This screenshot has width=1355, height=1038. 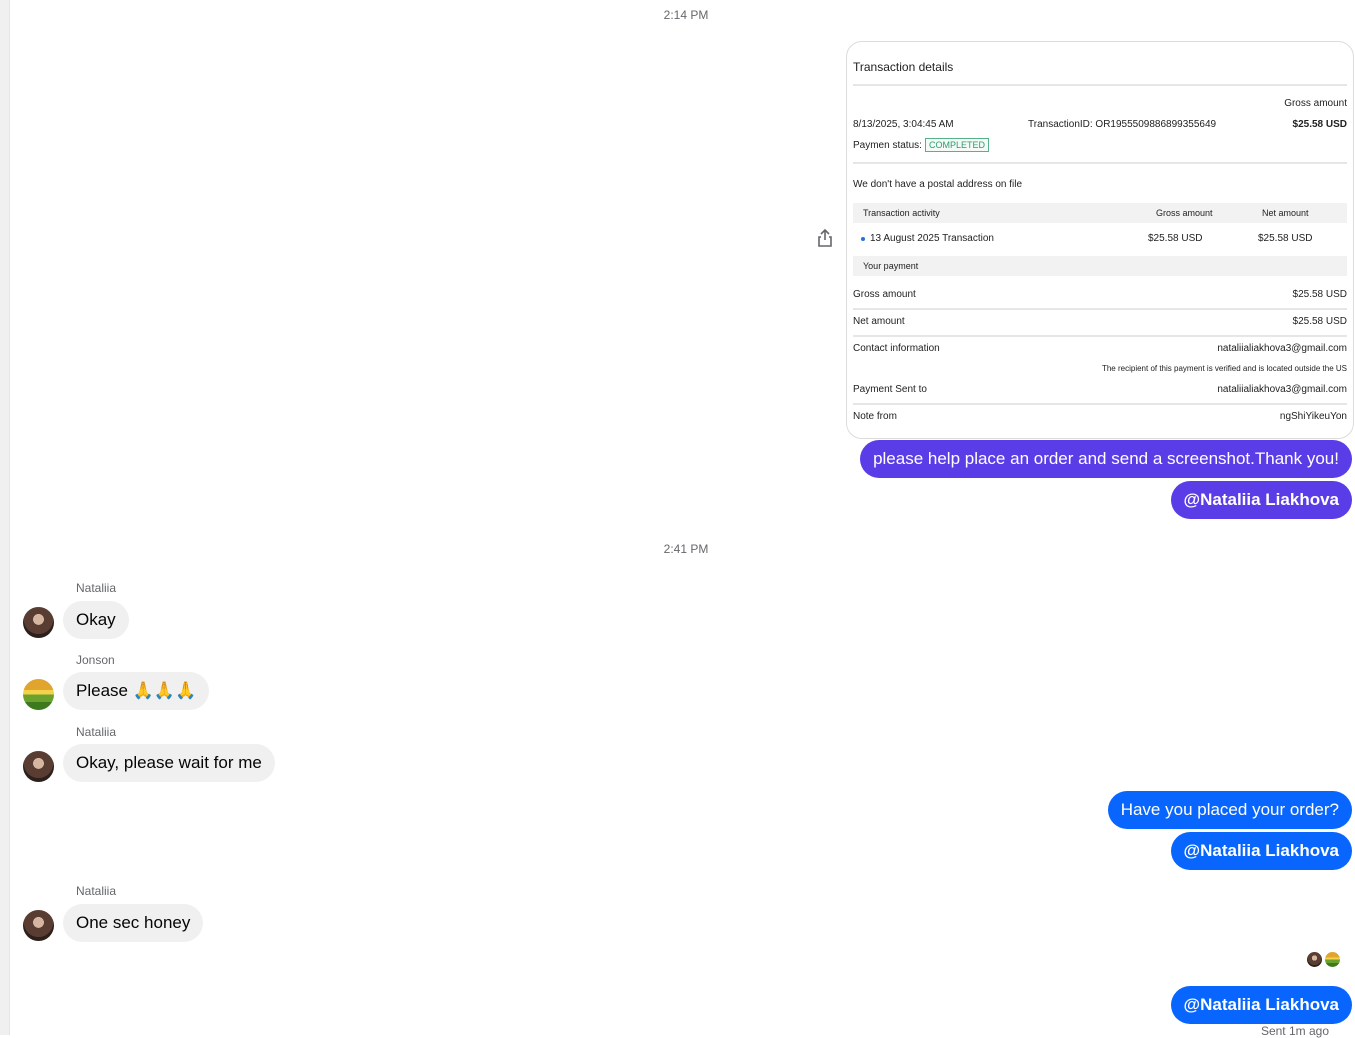 What do you see at coordinates (686, 549) in the screenshot?
I see `timestamp: 2:41 PM` at bounding box center [686, 549].